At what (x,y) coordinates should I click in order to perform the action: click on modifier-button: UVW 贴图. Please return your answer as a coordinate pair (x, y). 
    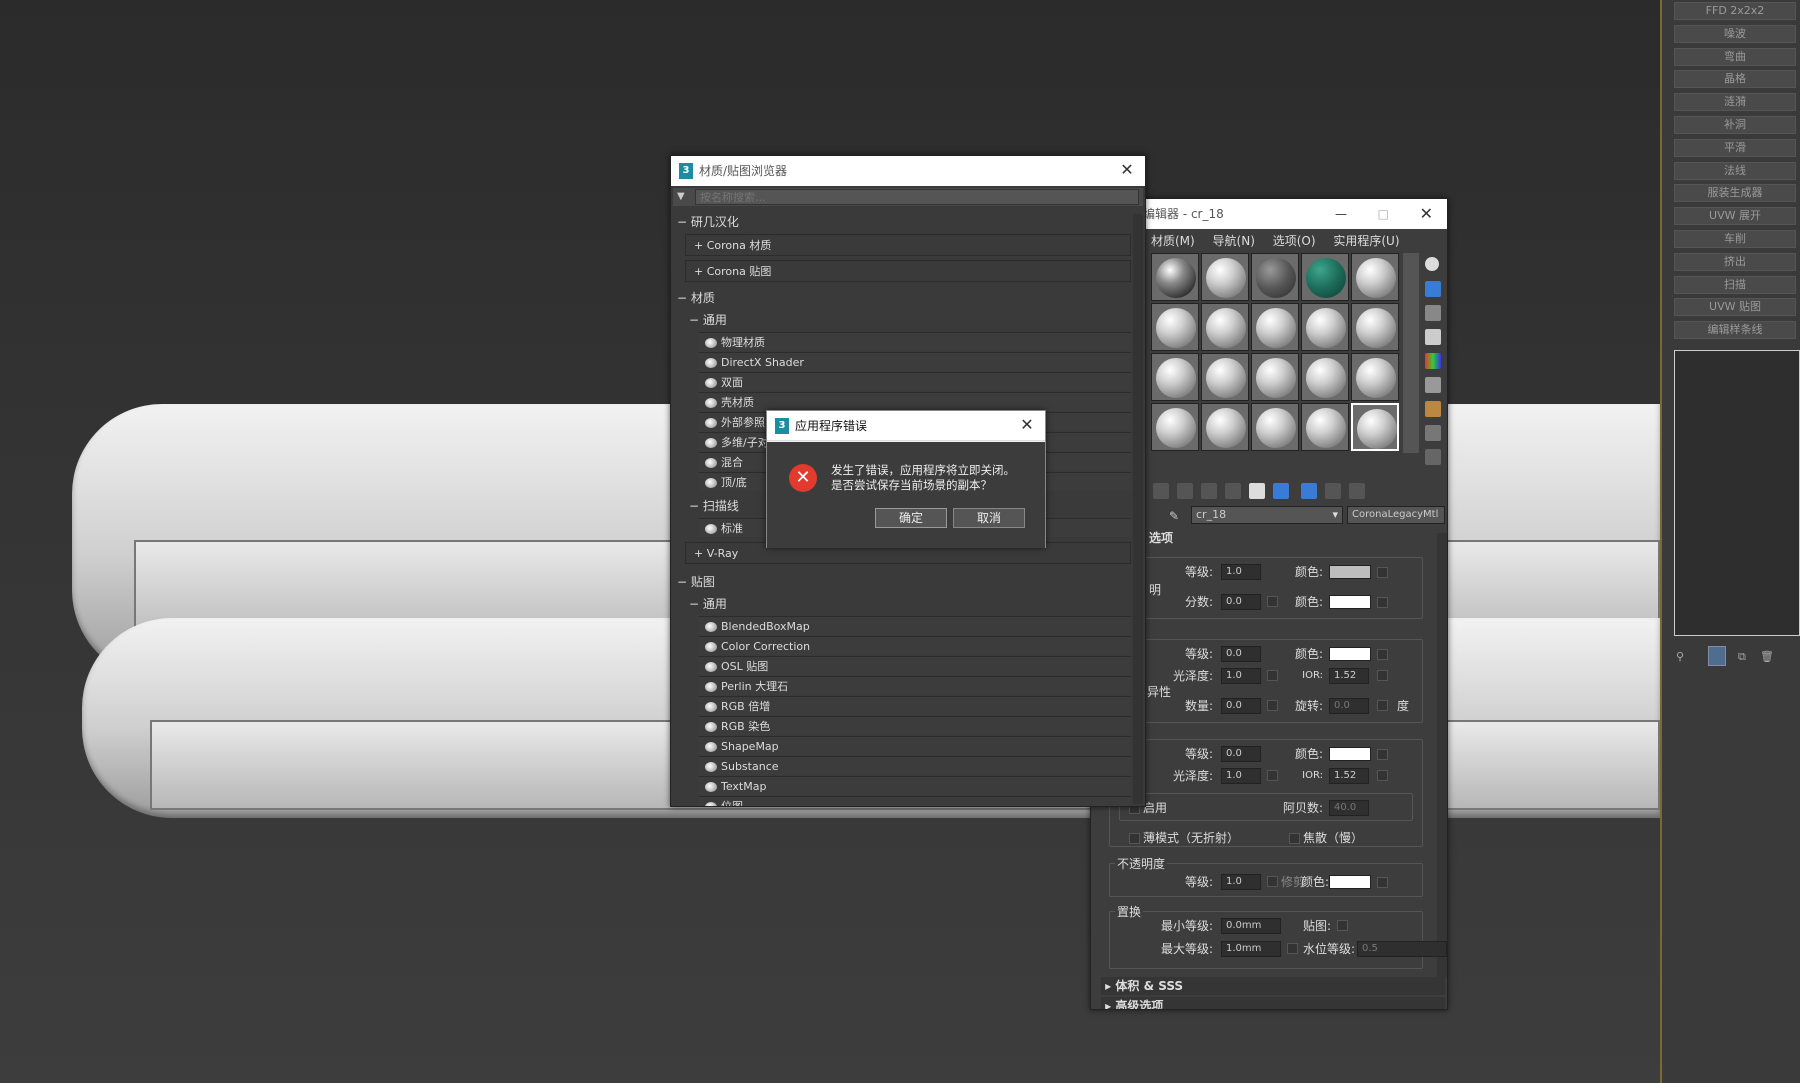
    Looking at the image, I should click on (1735, 307).